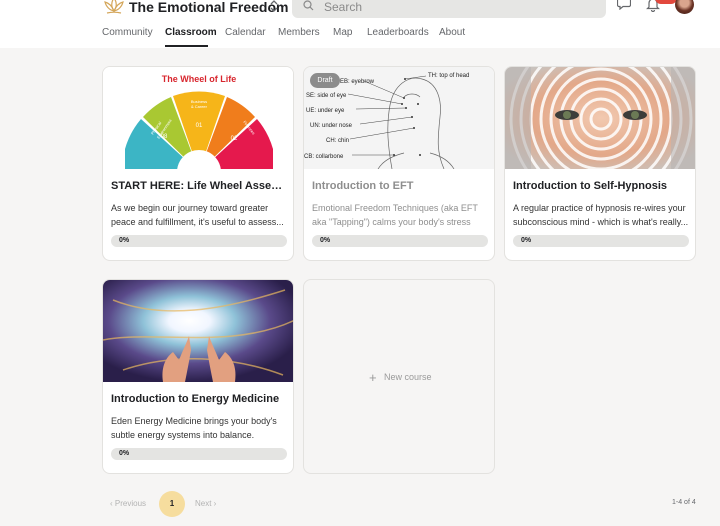  Describe the element at coordinates (398, 32) in the screenshot. I see `tab-leaderboards: Leaderboards` at that location.